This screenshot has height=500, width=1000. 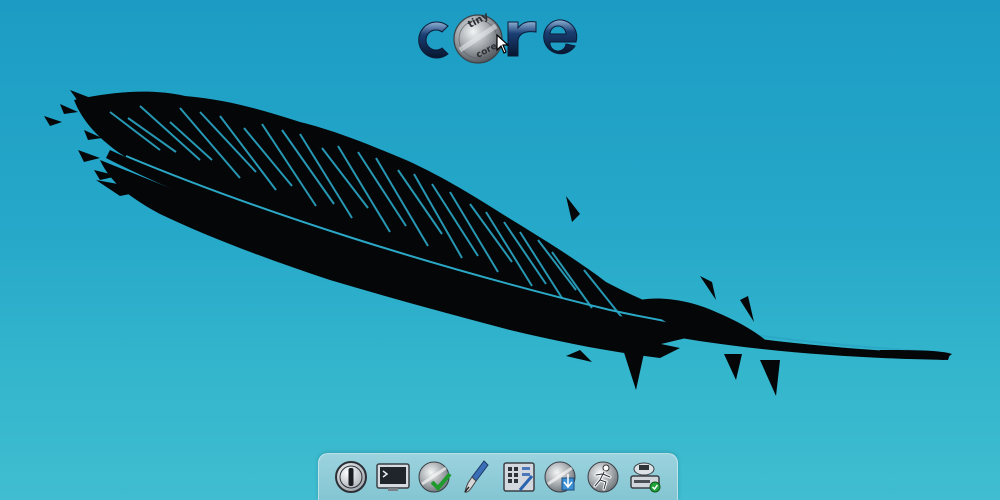 I want to click on dock-item-paint, so click(x=477, y=477).